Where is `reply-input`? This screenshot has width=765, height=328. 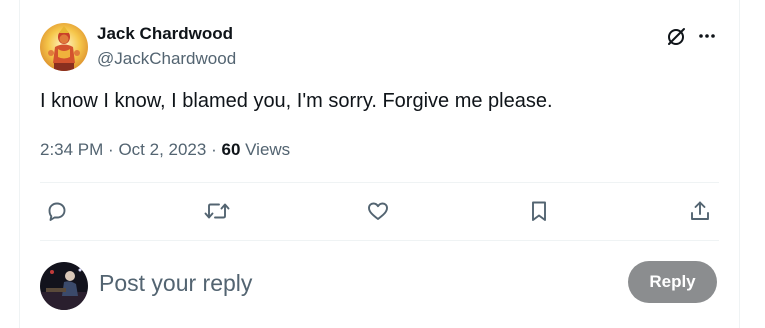 reply-input is located at coordinates (349, 283).